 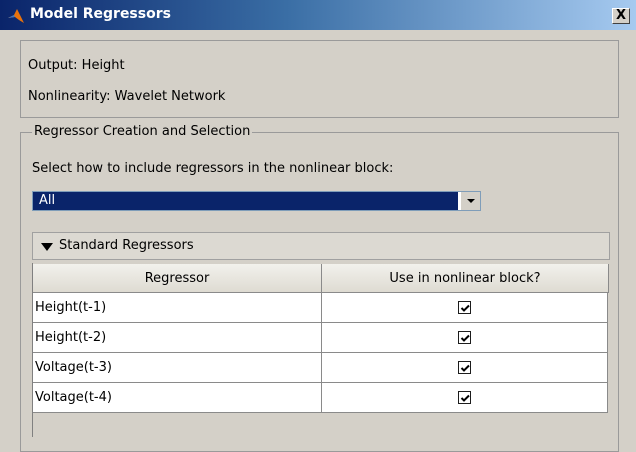 I want to click on output-label: Output: Height, so click(x=76, y=65).